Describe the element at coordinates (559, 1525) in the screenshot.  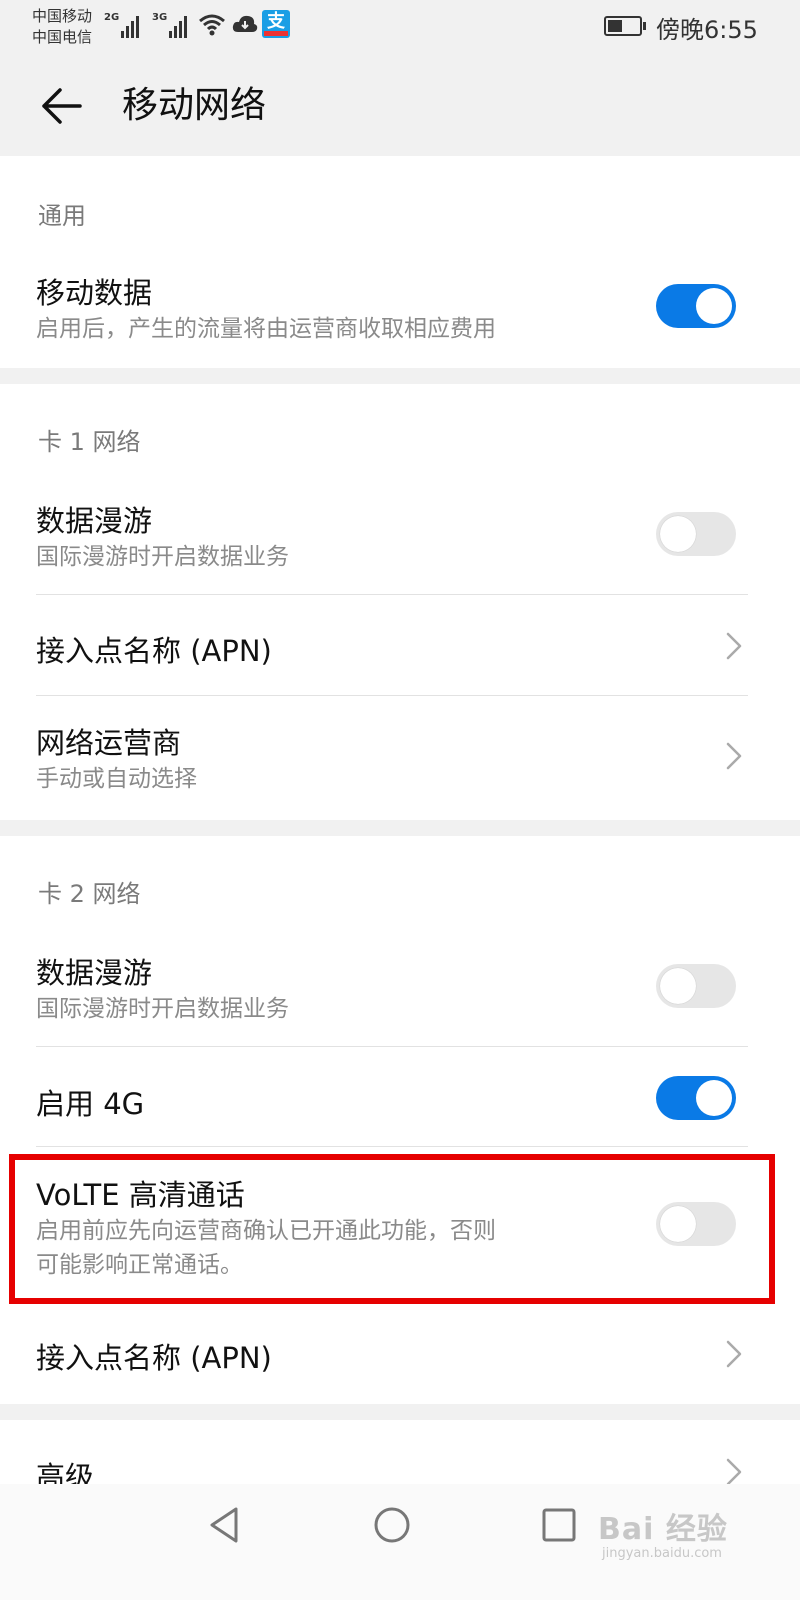
I see `recents-square-icon` at that location.